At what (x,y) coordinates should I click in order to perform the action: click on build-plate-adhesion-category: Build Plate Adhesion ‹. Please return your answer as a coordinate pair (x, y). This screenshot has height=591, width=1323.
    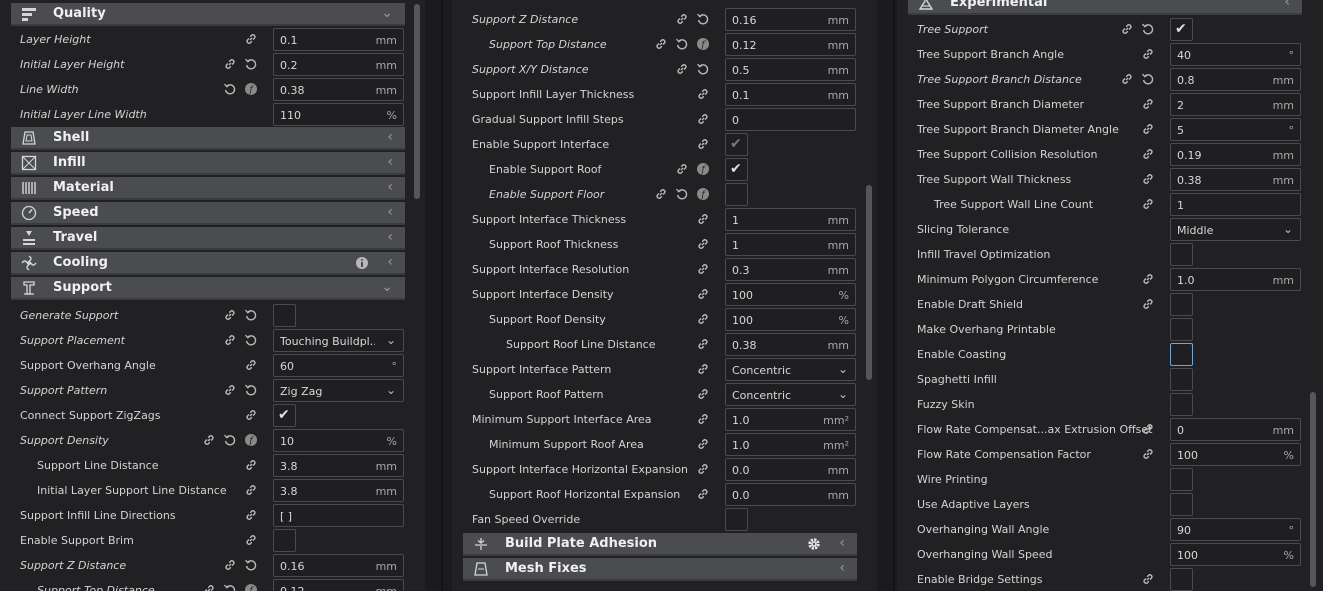
    Looking at the image, I should click on (660, 544).